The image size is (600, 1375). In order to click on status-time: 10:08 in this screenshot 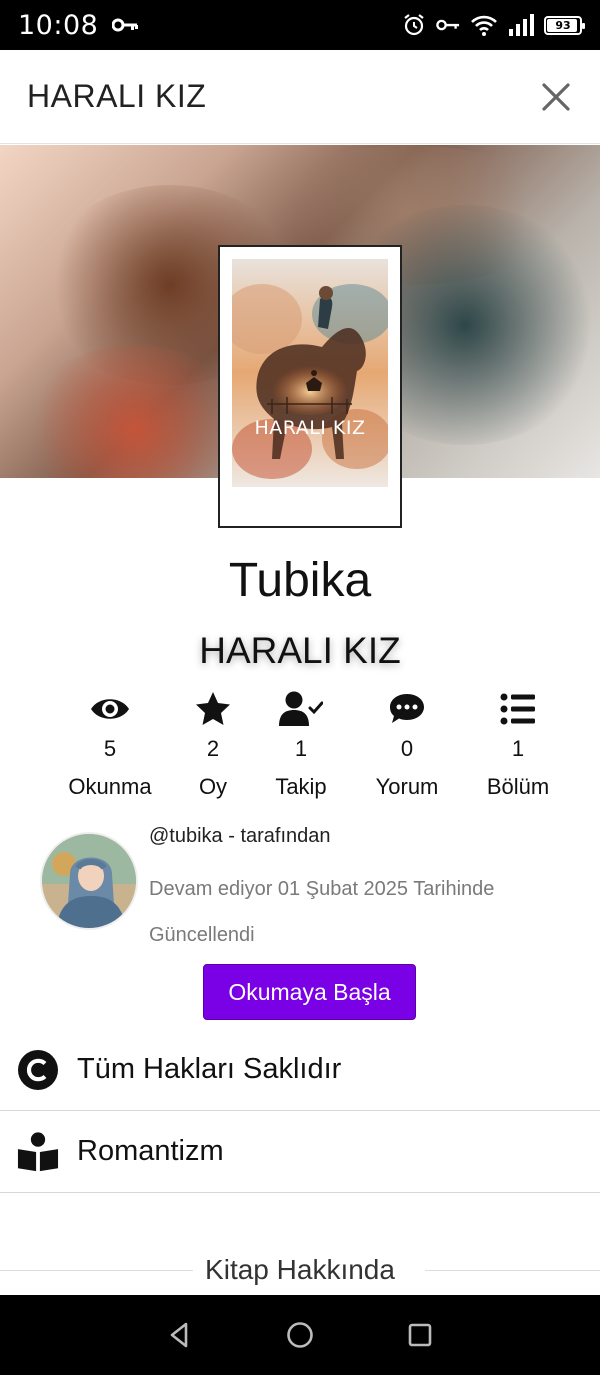, I will do `click(58, 25)`.